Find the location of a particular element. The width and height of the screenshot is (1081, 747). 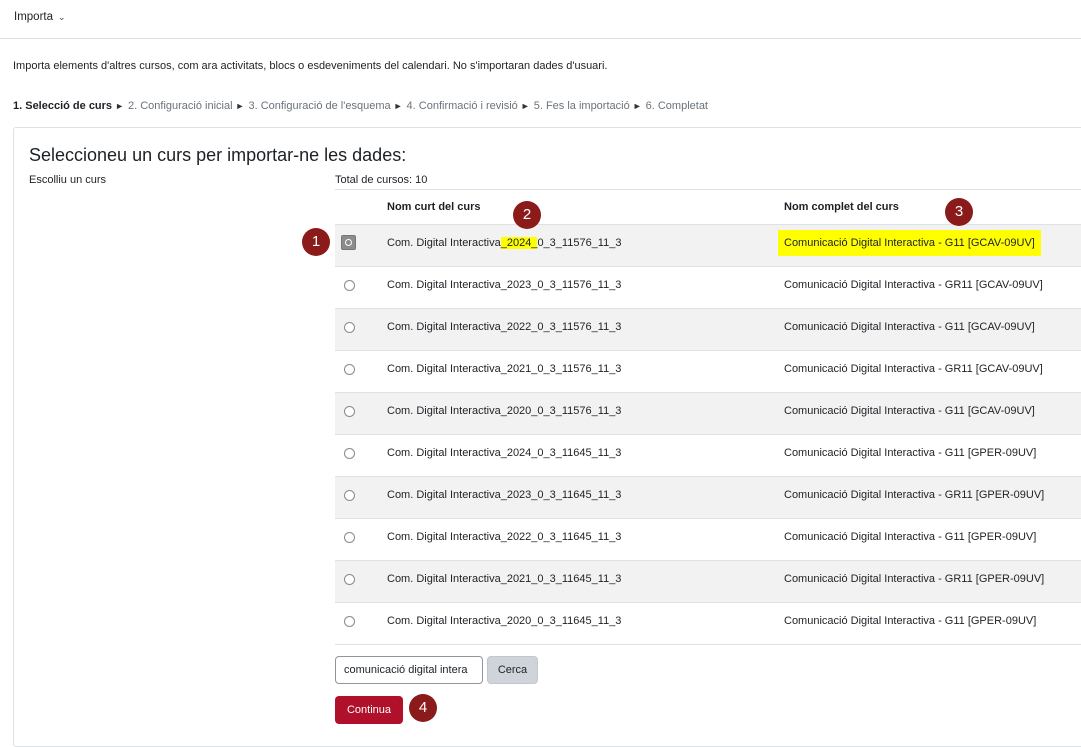

annotation-badge-2: 2 is located at coordinates (527, 215).